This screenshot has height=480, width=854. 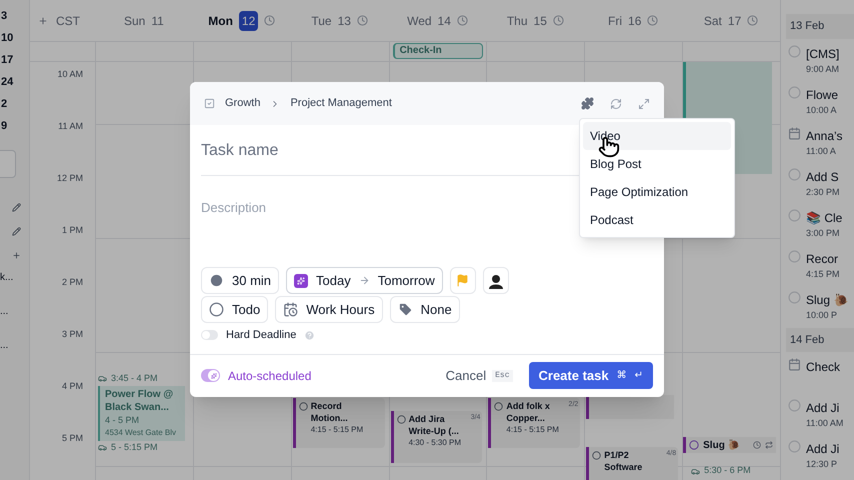 I want to click on repeat-icon, so click(x=768, y=445).